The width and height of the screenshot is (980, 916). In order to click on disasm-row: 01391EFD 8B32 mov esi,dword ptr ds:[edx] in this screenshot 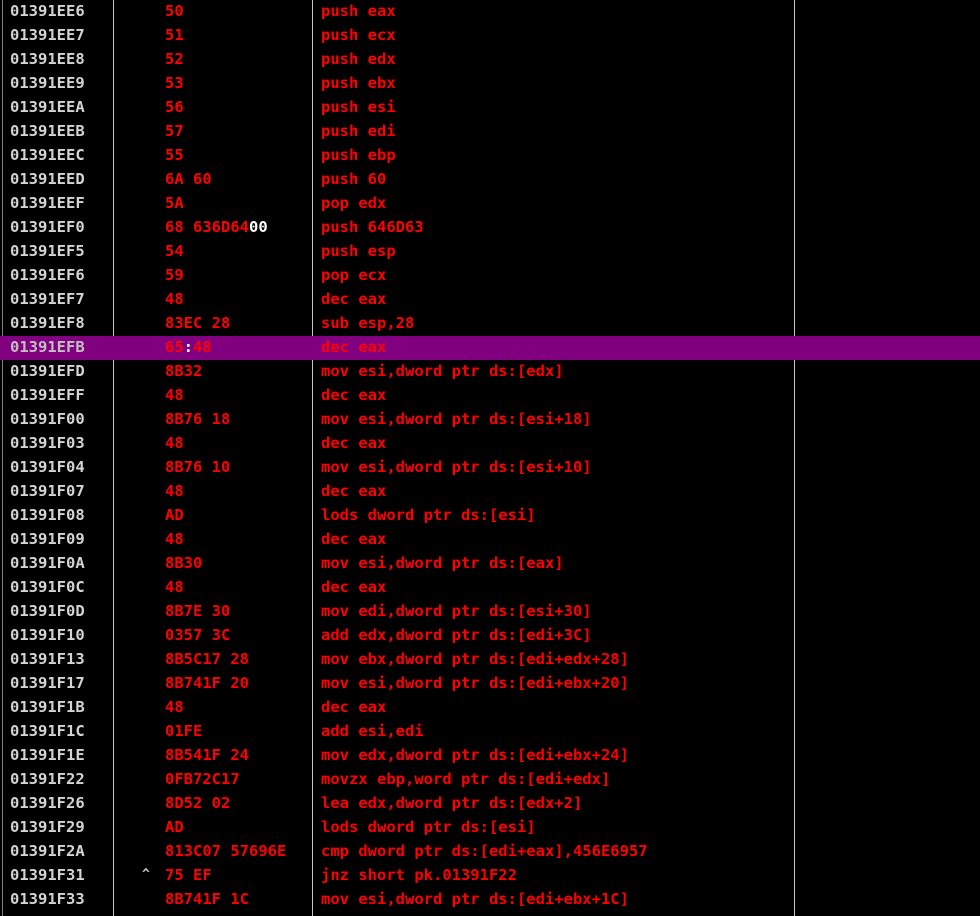, I will do `click(490, 372)`.